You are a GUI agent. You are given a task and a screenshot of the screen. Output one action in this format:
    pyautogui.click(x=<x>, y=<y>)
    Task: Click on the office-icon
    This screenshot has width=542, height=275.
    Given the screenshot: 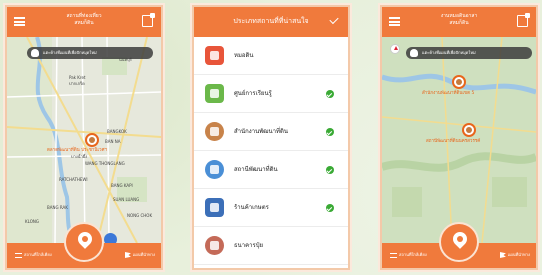 What is the action you would take?
    pyautogui.click(x=214, y=131)
    